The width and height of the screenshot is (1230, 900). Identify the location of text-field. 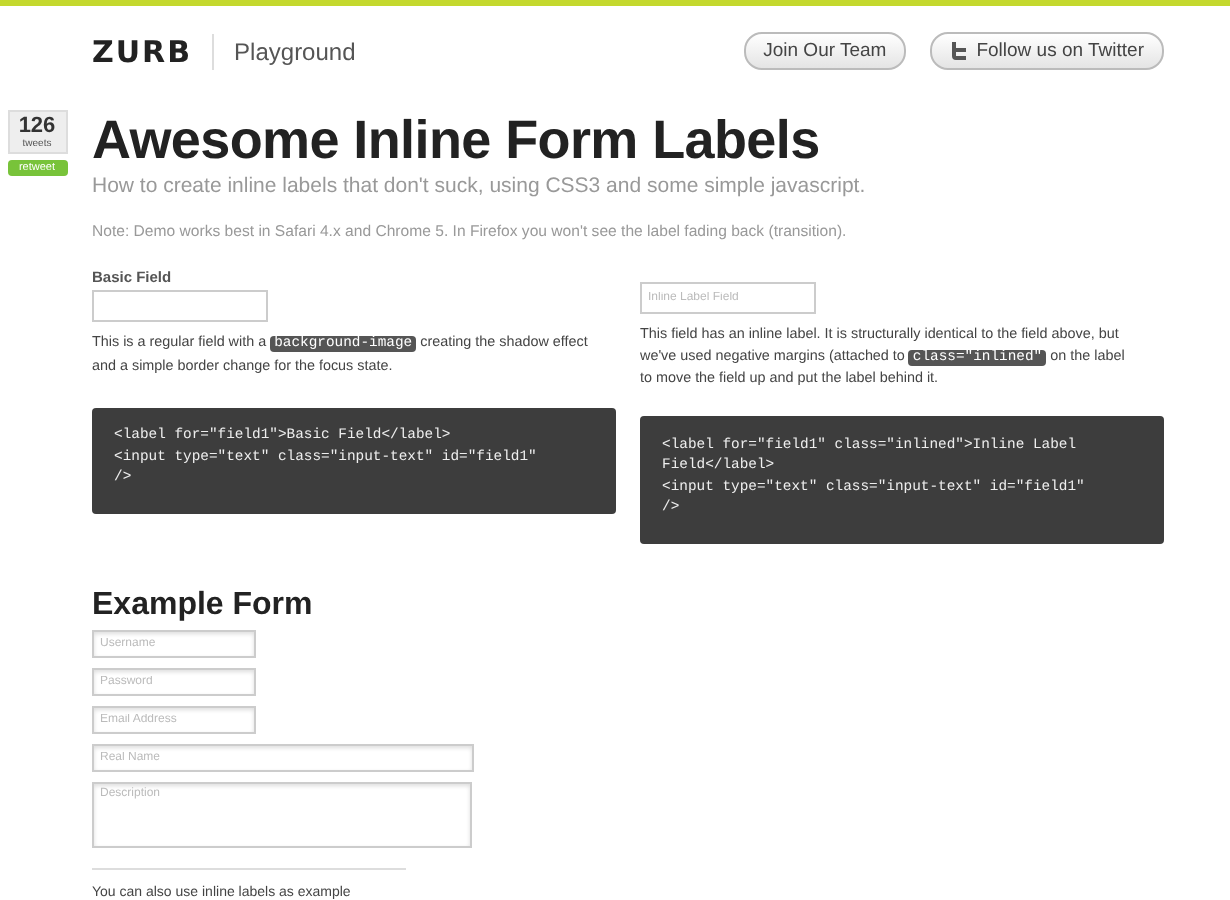
(180, 306).